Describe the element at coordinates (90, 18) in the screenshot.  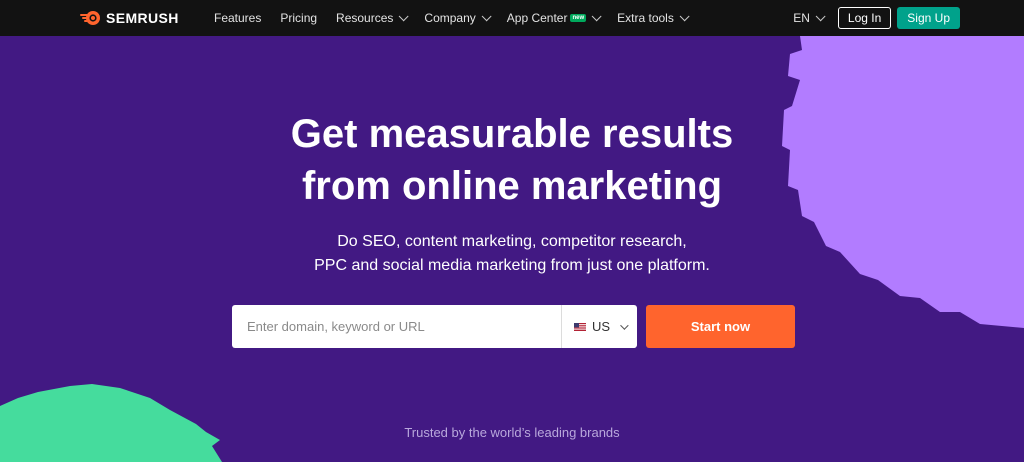
I see `semrush-flame-icon` at that location.